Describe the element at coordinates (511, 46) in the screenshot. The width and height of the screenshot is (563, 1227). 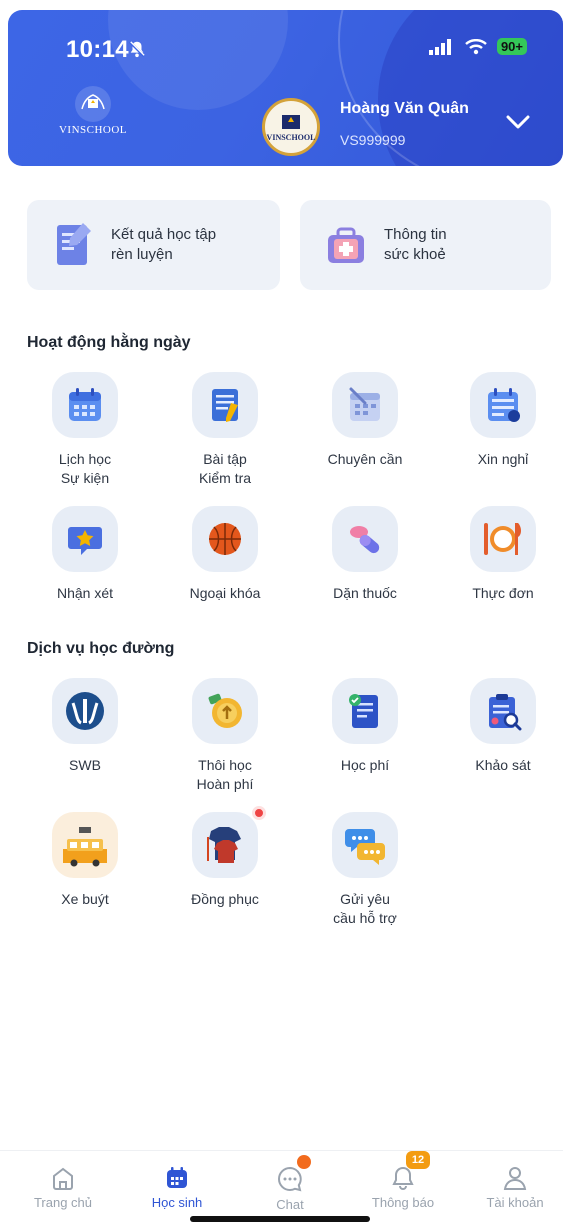
I see `battery-indicator: 90+` at that location.